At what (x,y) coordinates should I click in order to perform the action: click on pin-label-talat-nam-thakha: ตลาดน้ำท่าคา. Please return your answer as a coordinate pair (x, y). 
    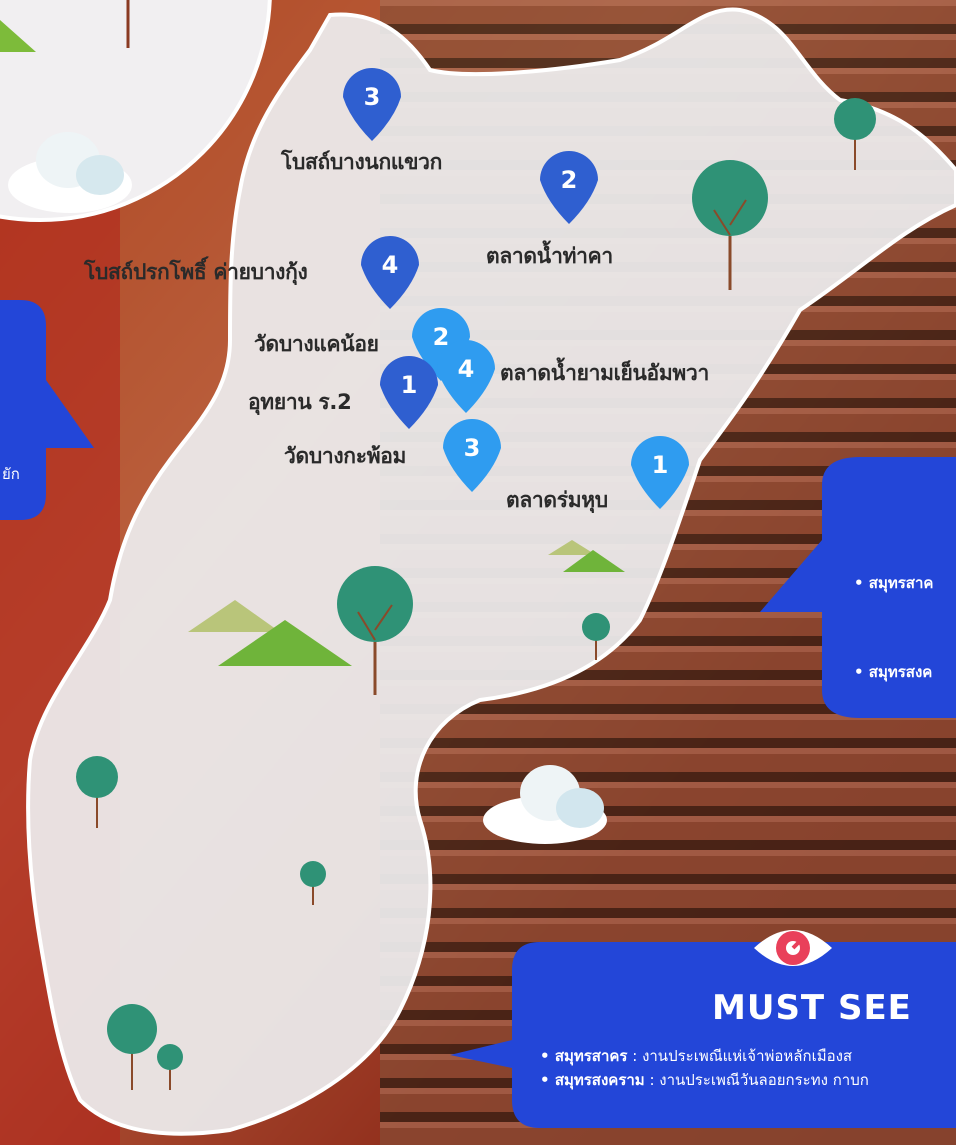
    Looking at the image, I should click on (549, 256).